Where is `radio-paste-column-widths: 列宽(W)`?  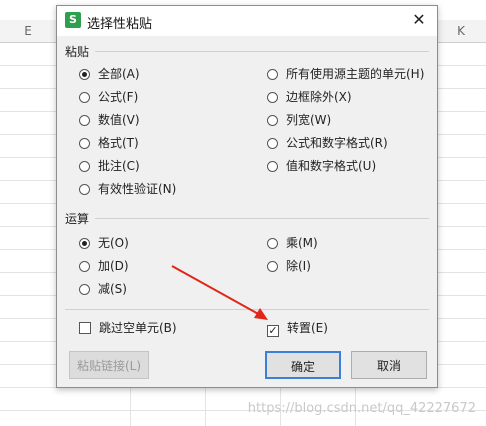
radio-paste-column-widths: 列宽(W) is located at coordinates (299, 120).